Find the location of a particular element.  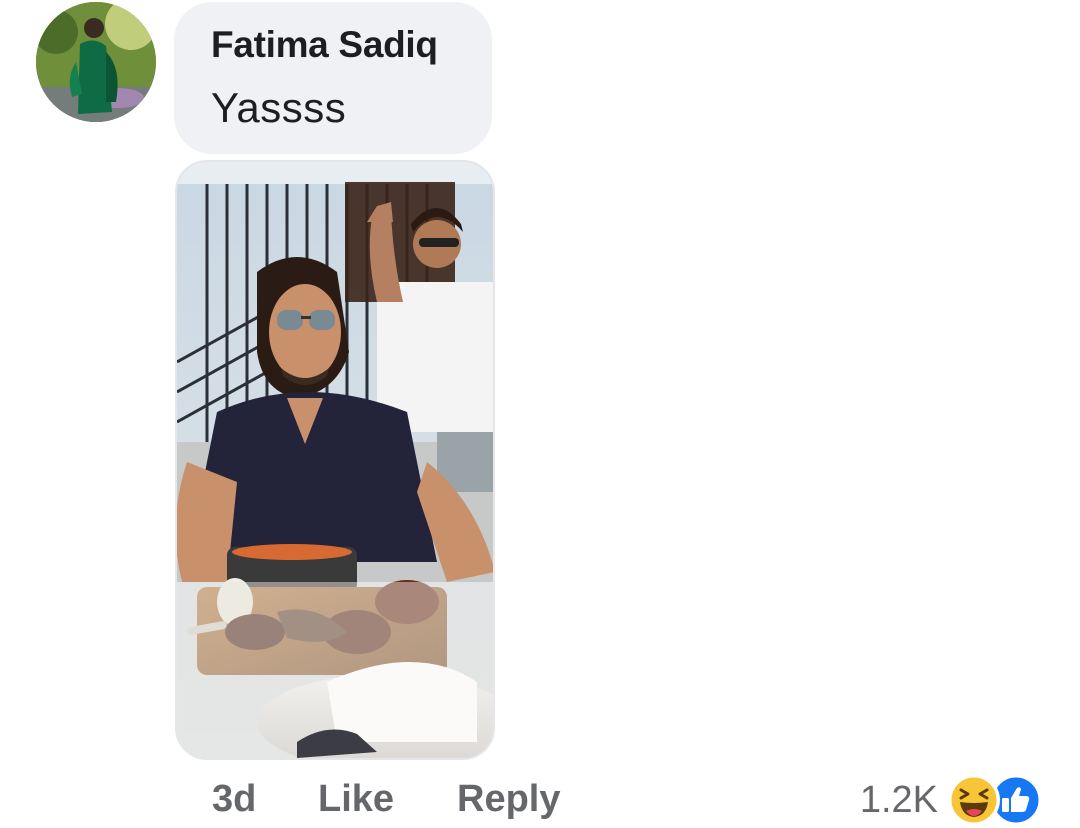

reply-button: Reply is located at coordinates (508, 799).